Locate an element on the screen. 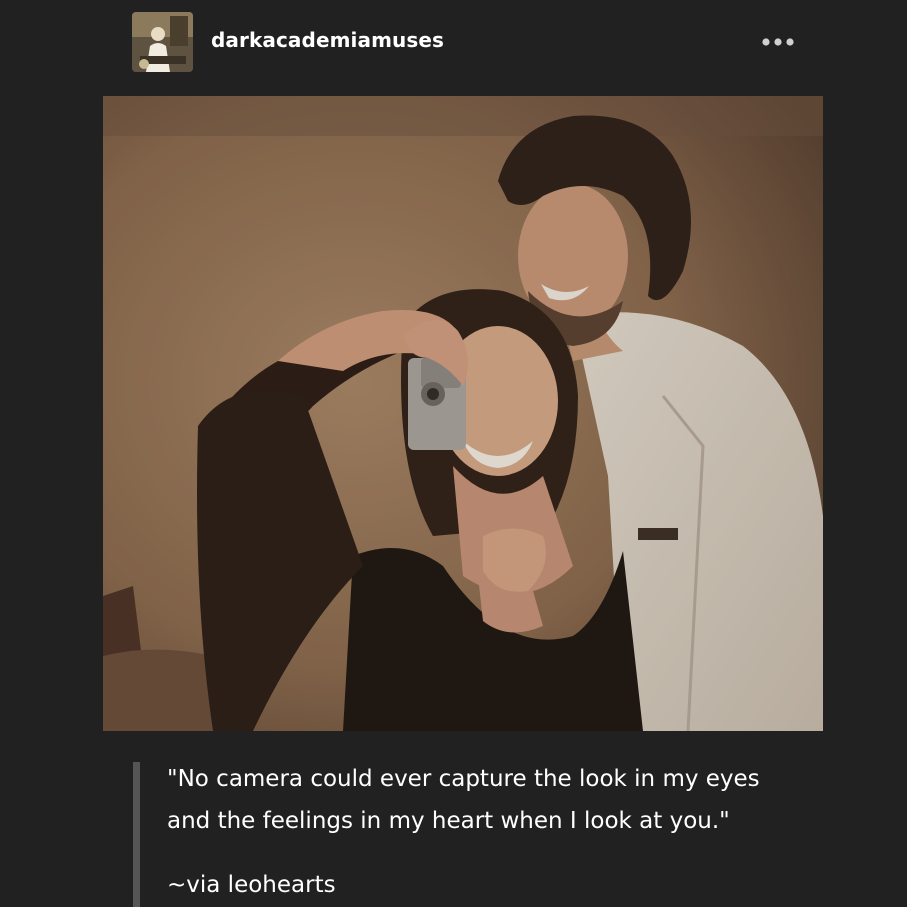 The image size is (907, 907). more-options-button is located at coordinates (778, 42).